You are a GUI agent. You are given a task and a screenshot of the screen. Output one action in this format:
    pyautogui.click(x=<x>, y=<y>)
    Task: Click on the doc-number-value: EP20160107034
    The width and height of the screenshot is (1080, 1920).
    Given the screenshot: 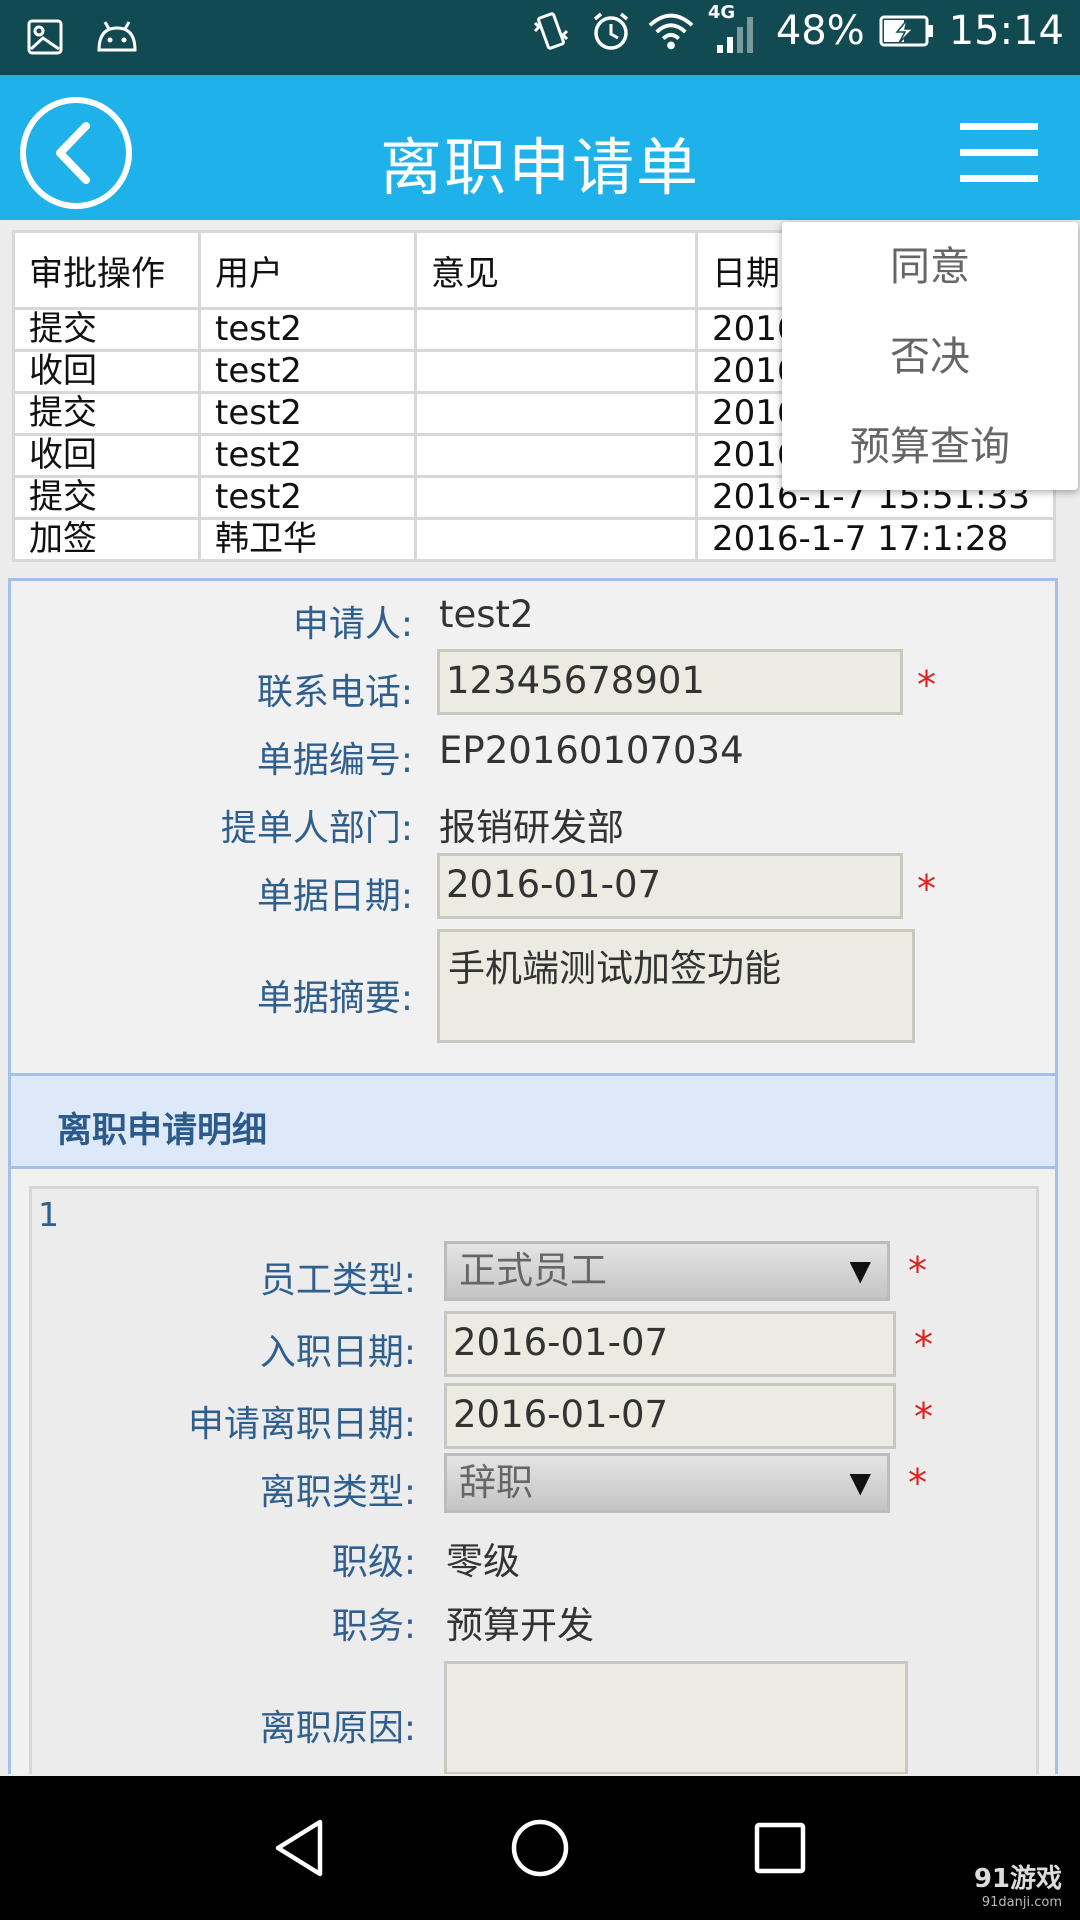 What is the action you would take?
    pyautogui.click(x=591, y=750)
    